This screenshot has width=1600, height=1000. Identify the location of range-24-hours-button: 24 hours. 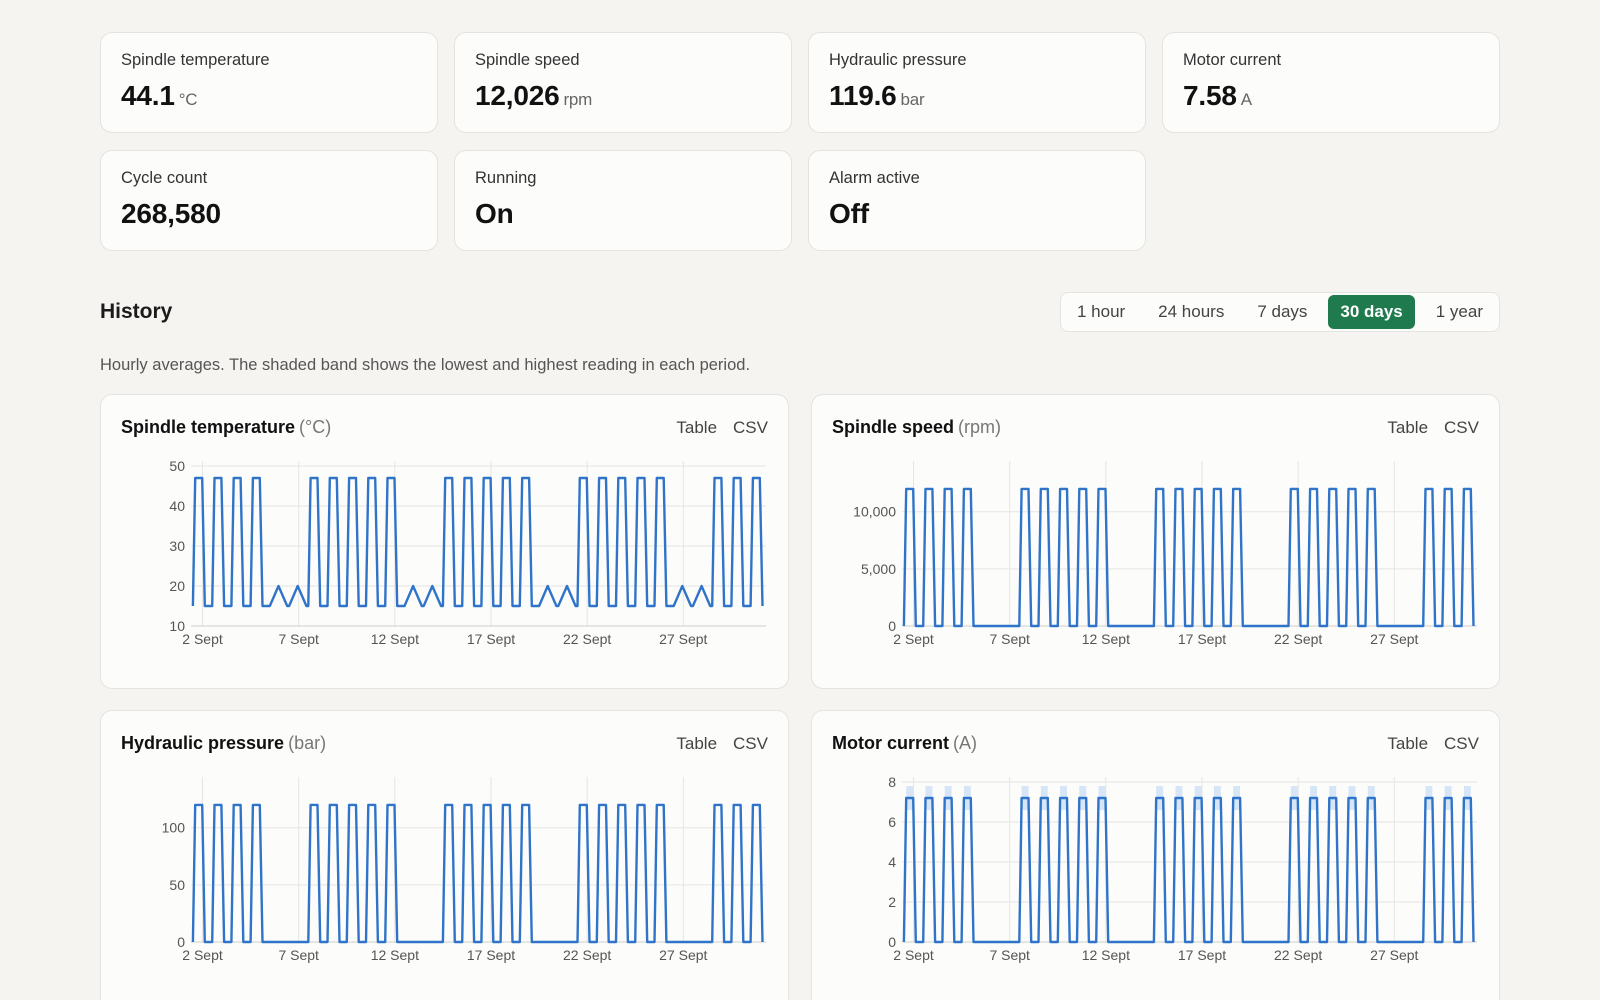
(1191, 312).